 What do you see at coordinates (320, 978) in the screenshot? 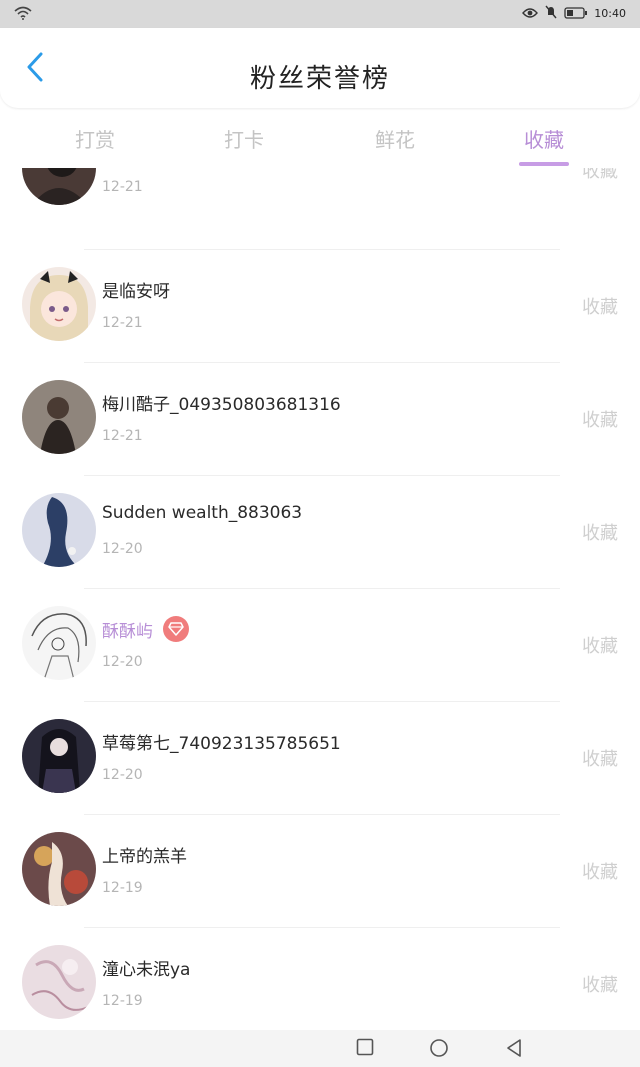
I see `list-item: 潼心未泯ya 12-19 收藏` at bounding box center [320, 978].